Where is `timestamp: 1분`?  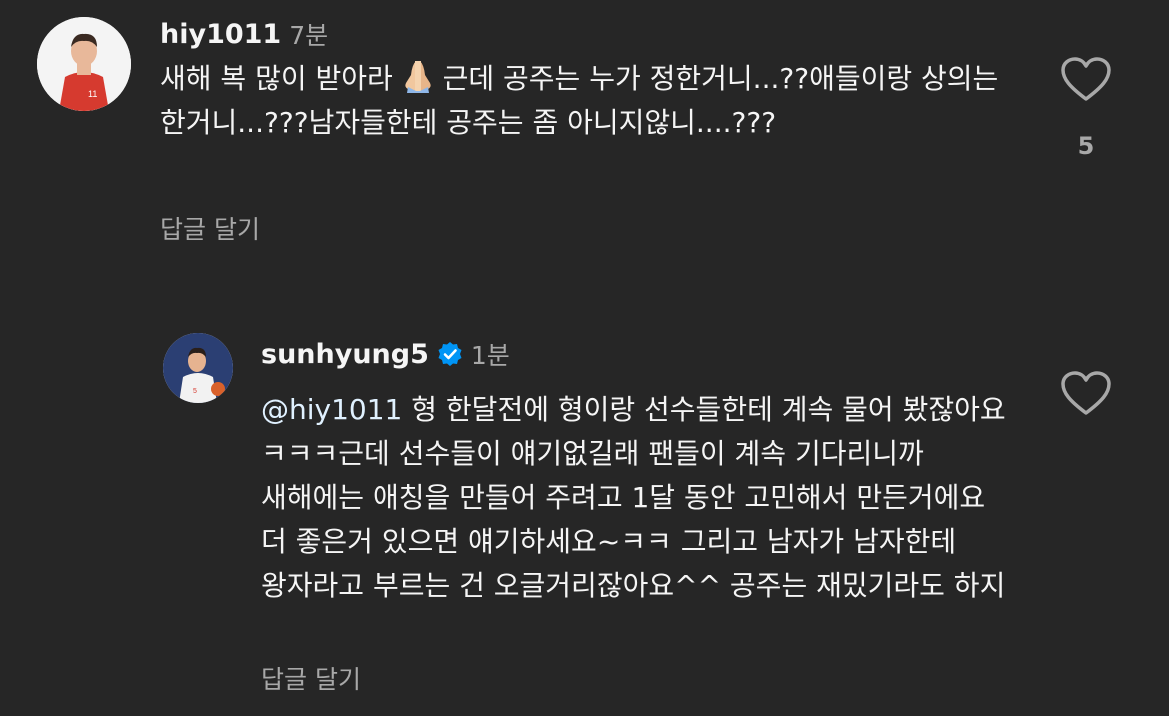
timestamp: 1분 is located at coordinates (490, 354).